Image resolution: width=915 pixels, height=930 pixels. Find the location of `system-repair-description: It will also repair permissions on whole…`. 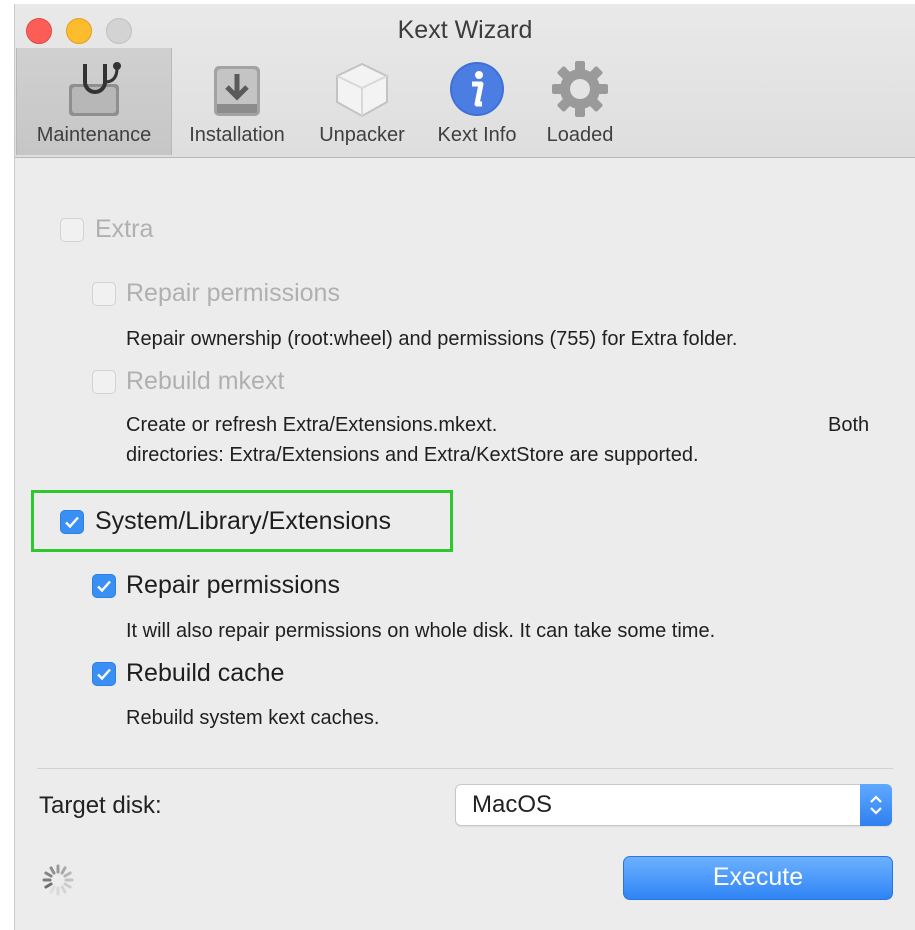

system-repair-description: It will also repair permissions on whole… is located at coordinates (421, 631).